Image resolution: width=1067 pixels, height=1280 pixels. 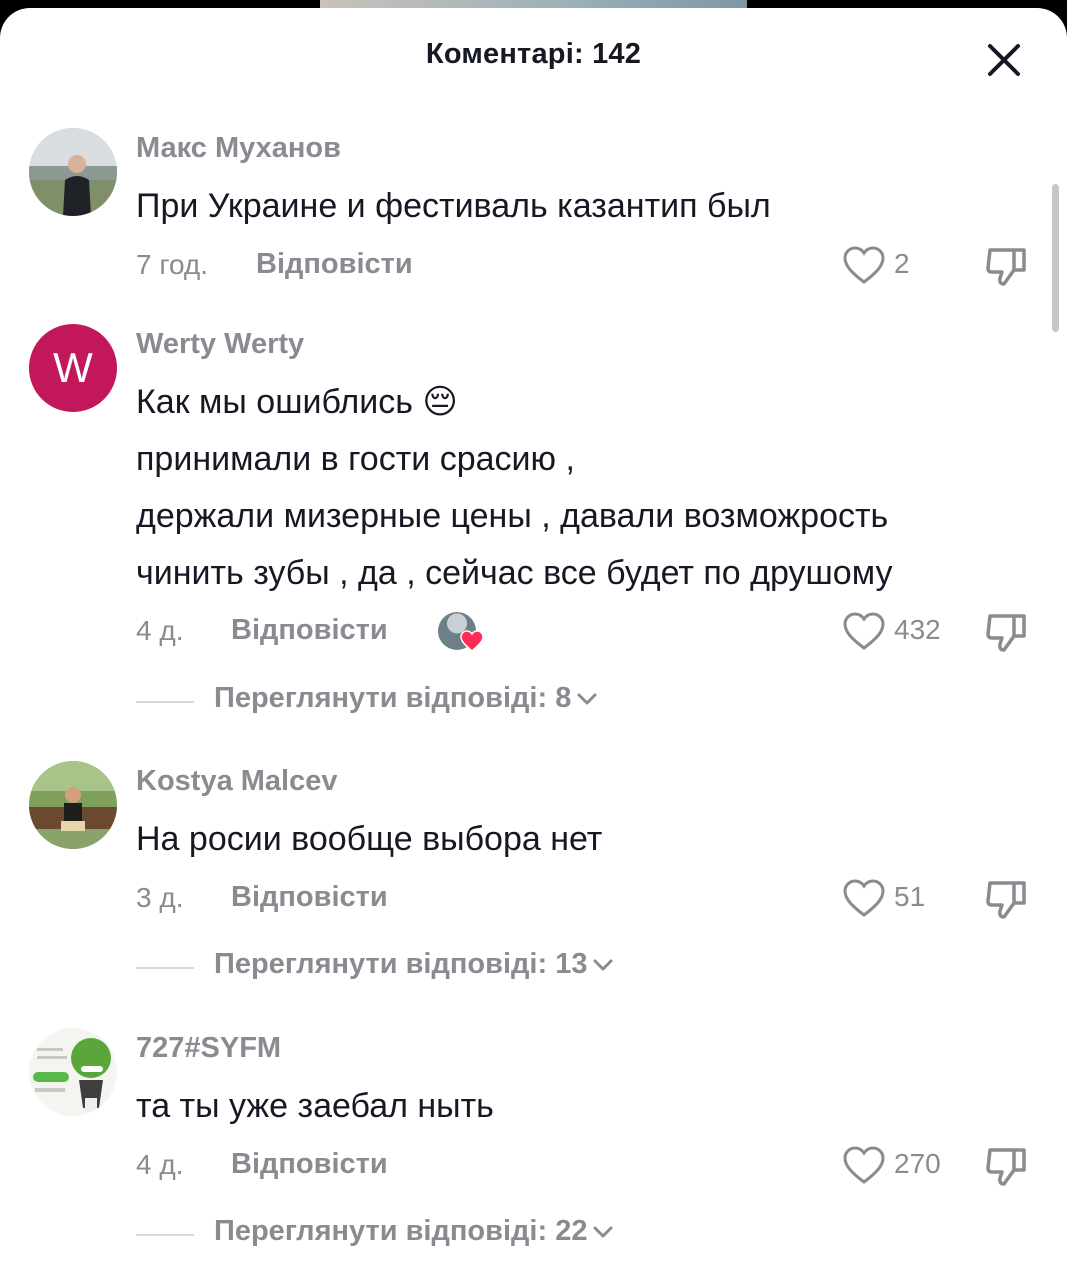 I want to click on creator-liked-badge, so click(x=461, y=635).